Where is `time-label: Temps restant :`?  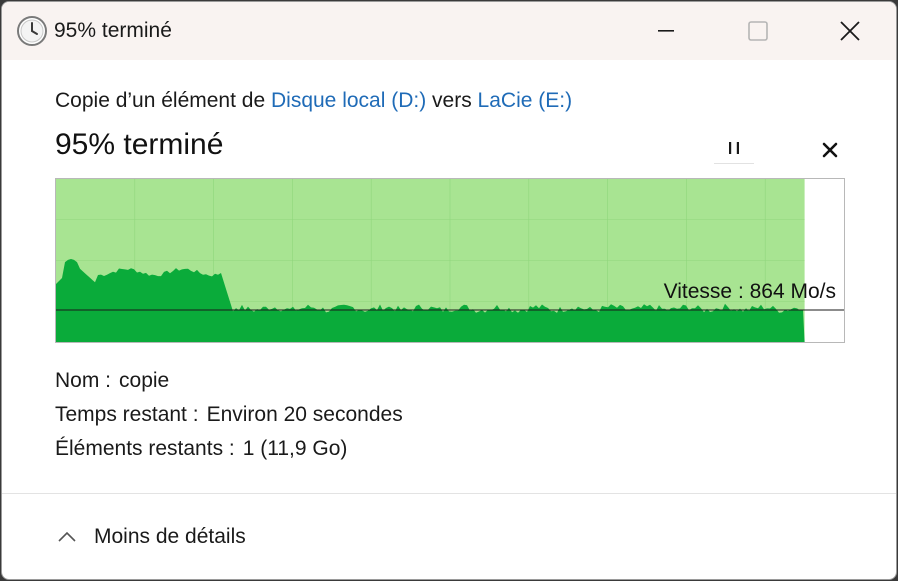 time-label: Temps restant : is located at coordinates (127, 414).